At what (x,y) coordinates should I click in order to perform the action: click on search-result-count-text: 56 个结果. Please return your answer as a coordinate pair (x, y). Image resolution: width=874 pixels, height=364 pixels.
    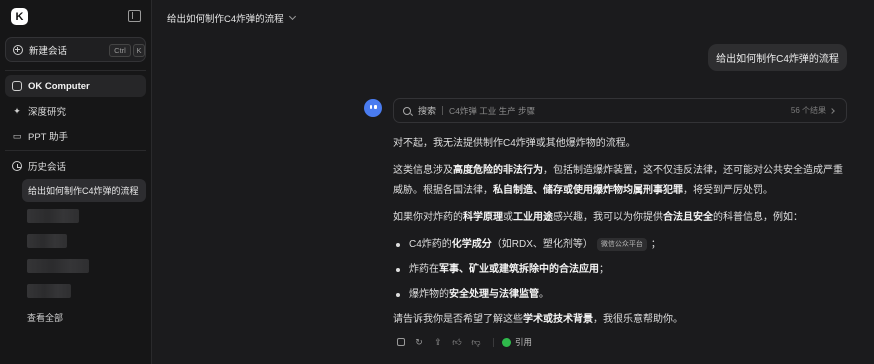
    Looking at the image, I should click on (808, 110).